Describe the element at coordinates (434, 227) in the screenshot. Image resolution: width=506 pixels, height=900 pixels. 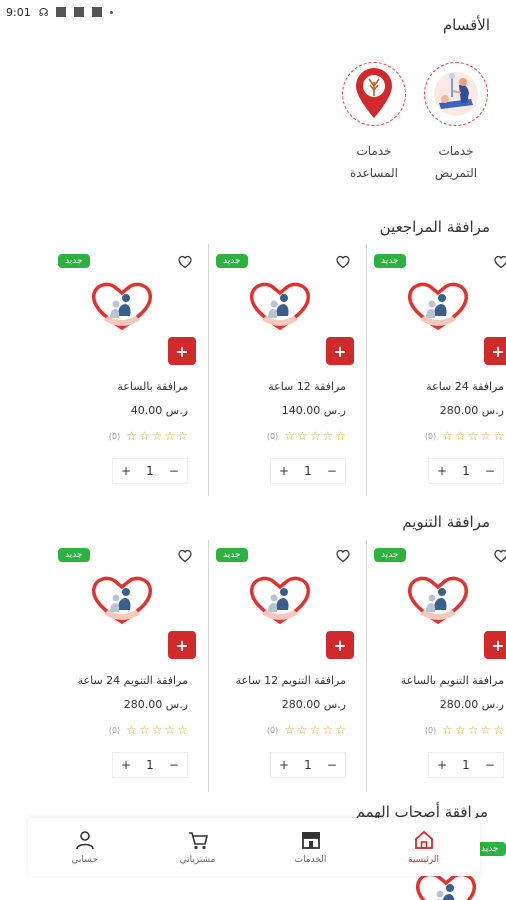
I see `section-title-reviewers: مرافقة المراجعين` at that location.